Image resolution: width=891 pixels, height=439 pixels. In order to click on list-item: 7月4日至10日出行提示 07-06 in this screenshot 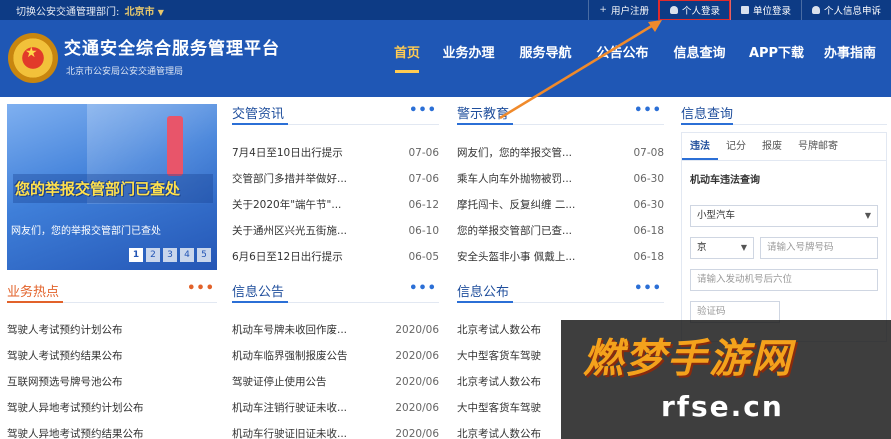, I will do `click(335, 153)`.